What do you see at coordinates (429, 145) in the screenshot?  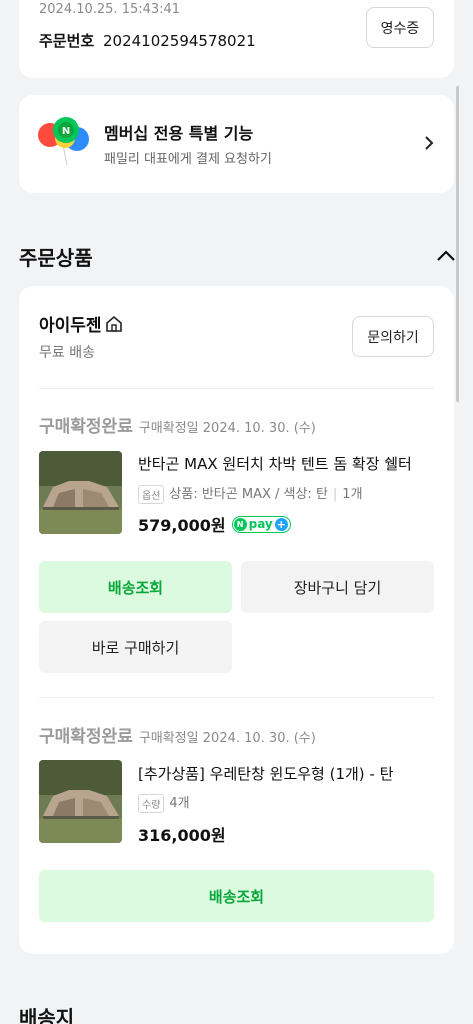 I see `chevron-right-icon` at bounding box center [429, 145].